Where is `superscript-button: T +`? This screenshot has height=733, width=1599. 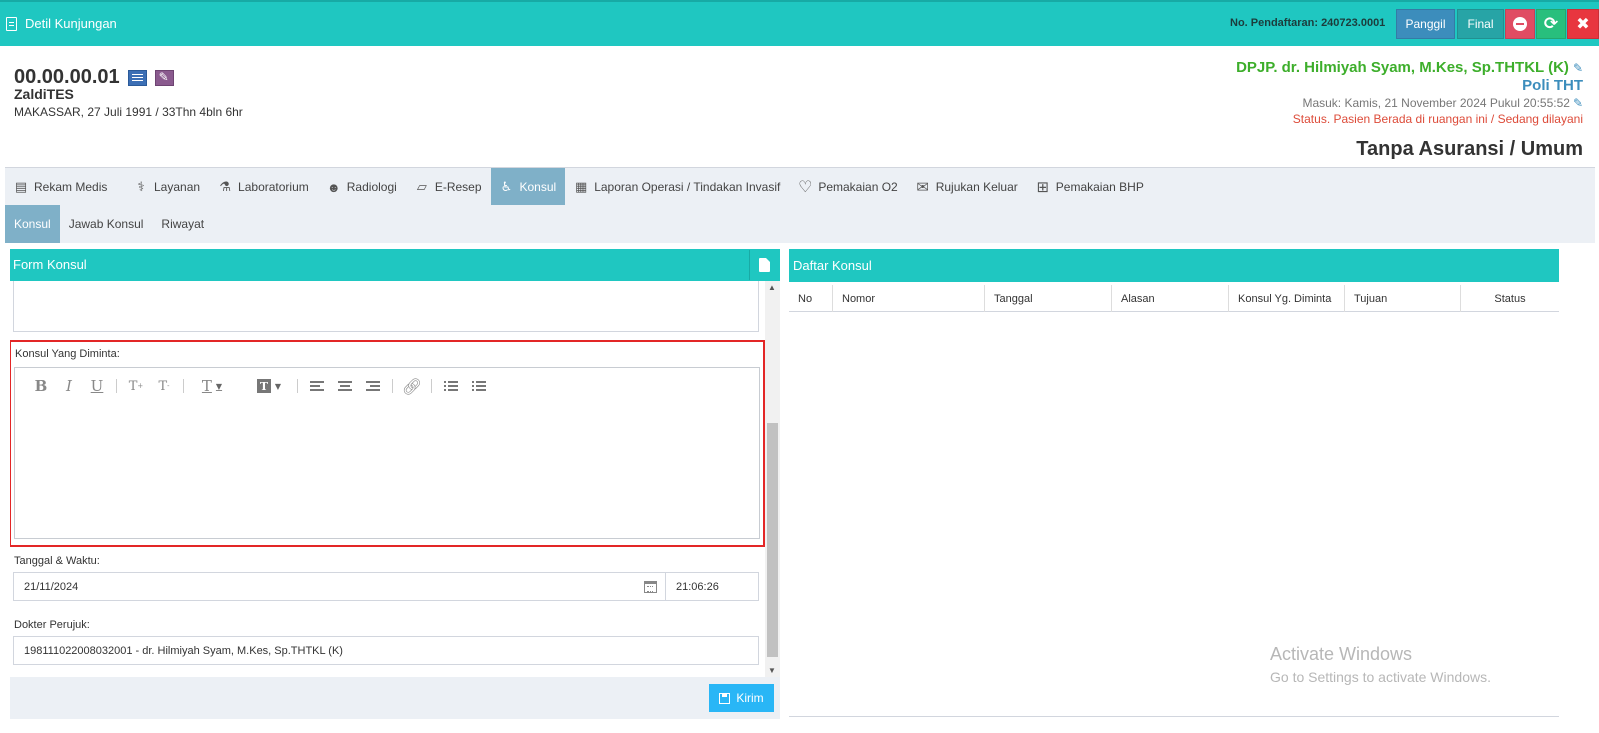
superscript-button: T + is located at coordinates (136, 386).